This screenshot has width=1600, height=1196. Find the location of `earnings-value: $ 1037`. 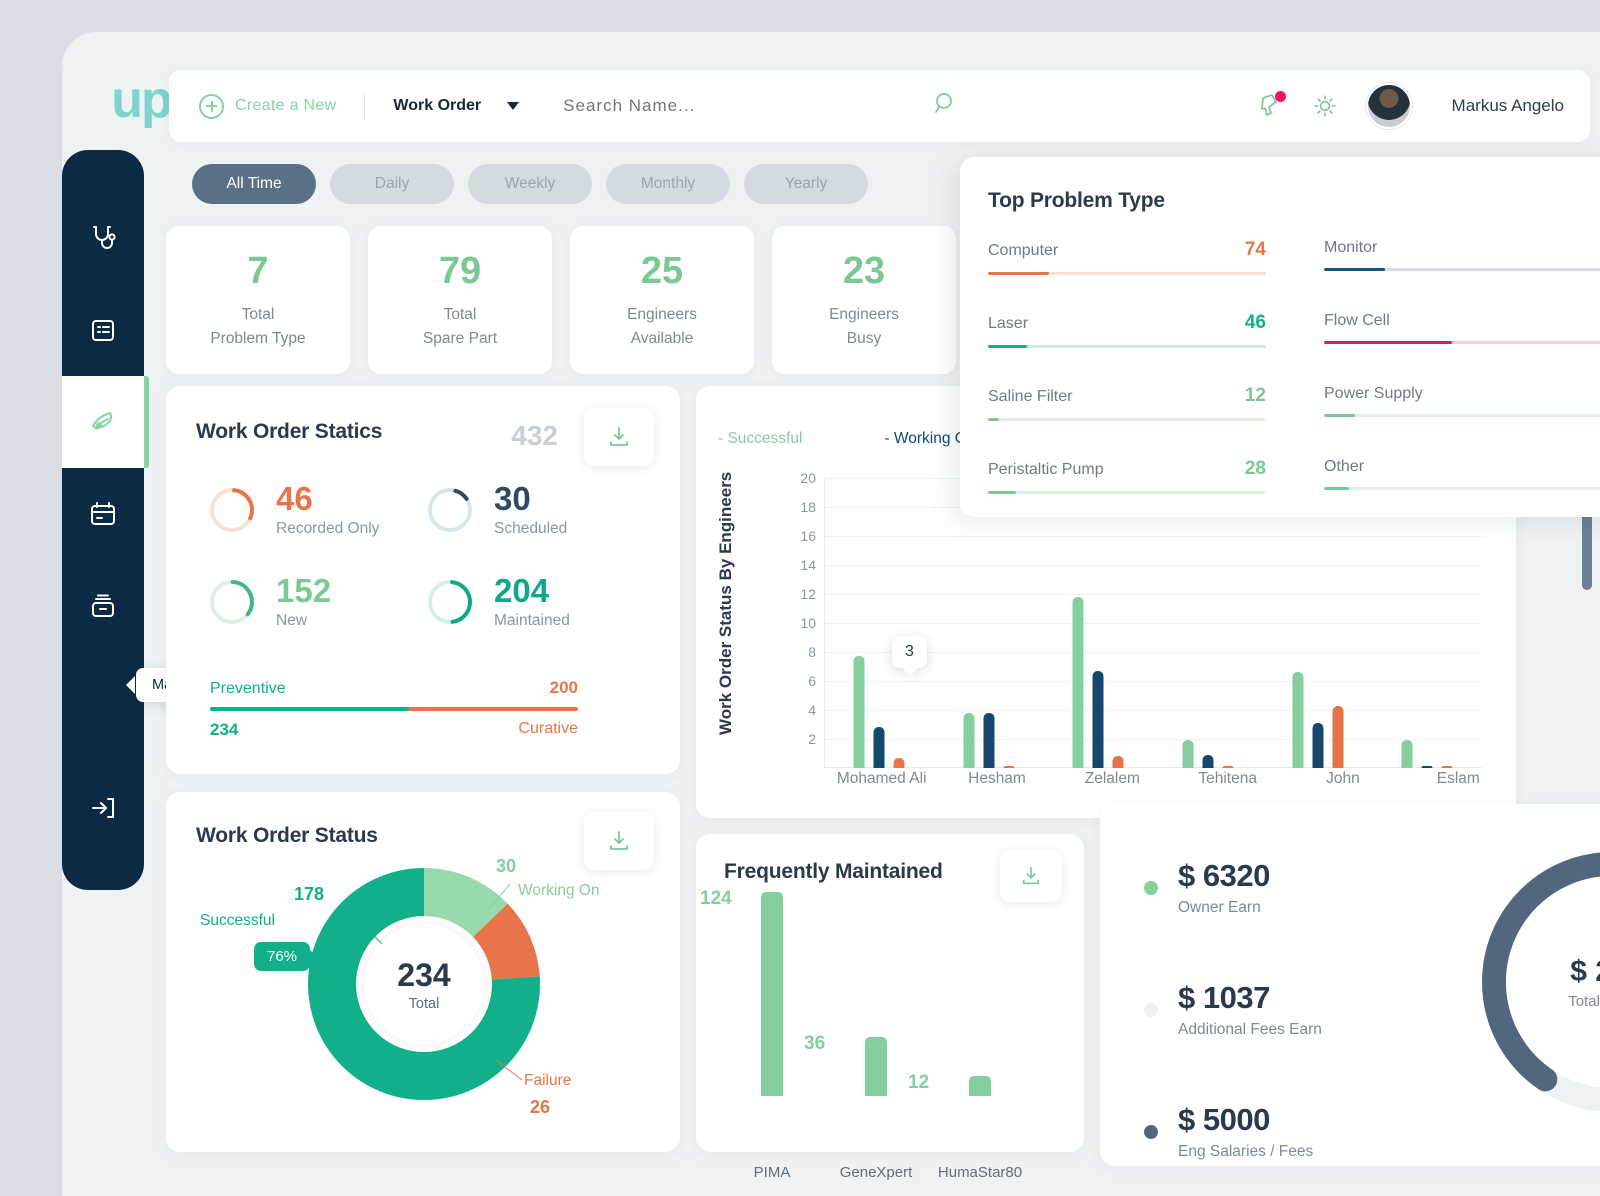

earnings-value: $ 1037 is located at coordinates (1224, 997).